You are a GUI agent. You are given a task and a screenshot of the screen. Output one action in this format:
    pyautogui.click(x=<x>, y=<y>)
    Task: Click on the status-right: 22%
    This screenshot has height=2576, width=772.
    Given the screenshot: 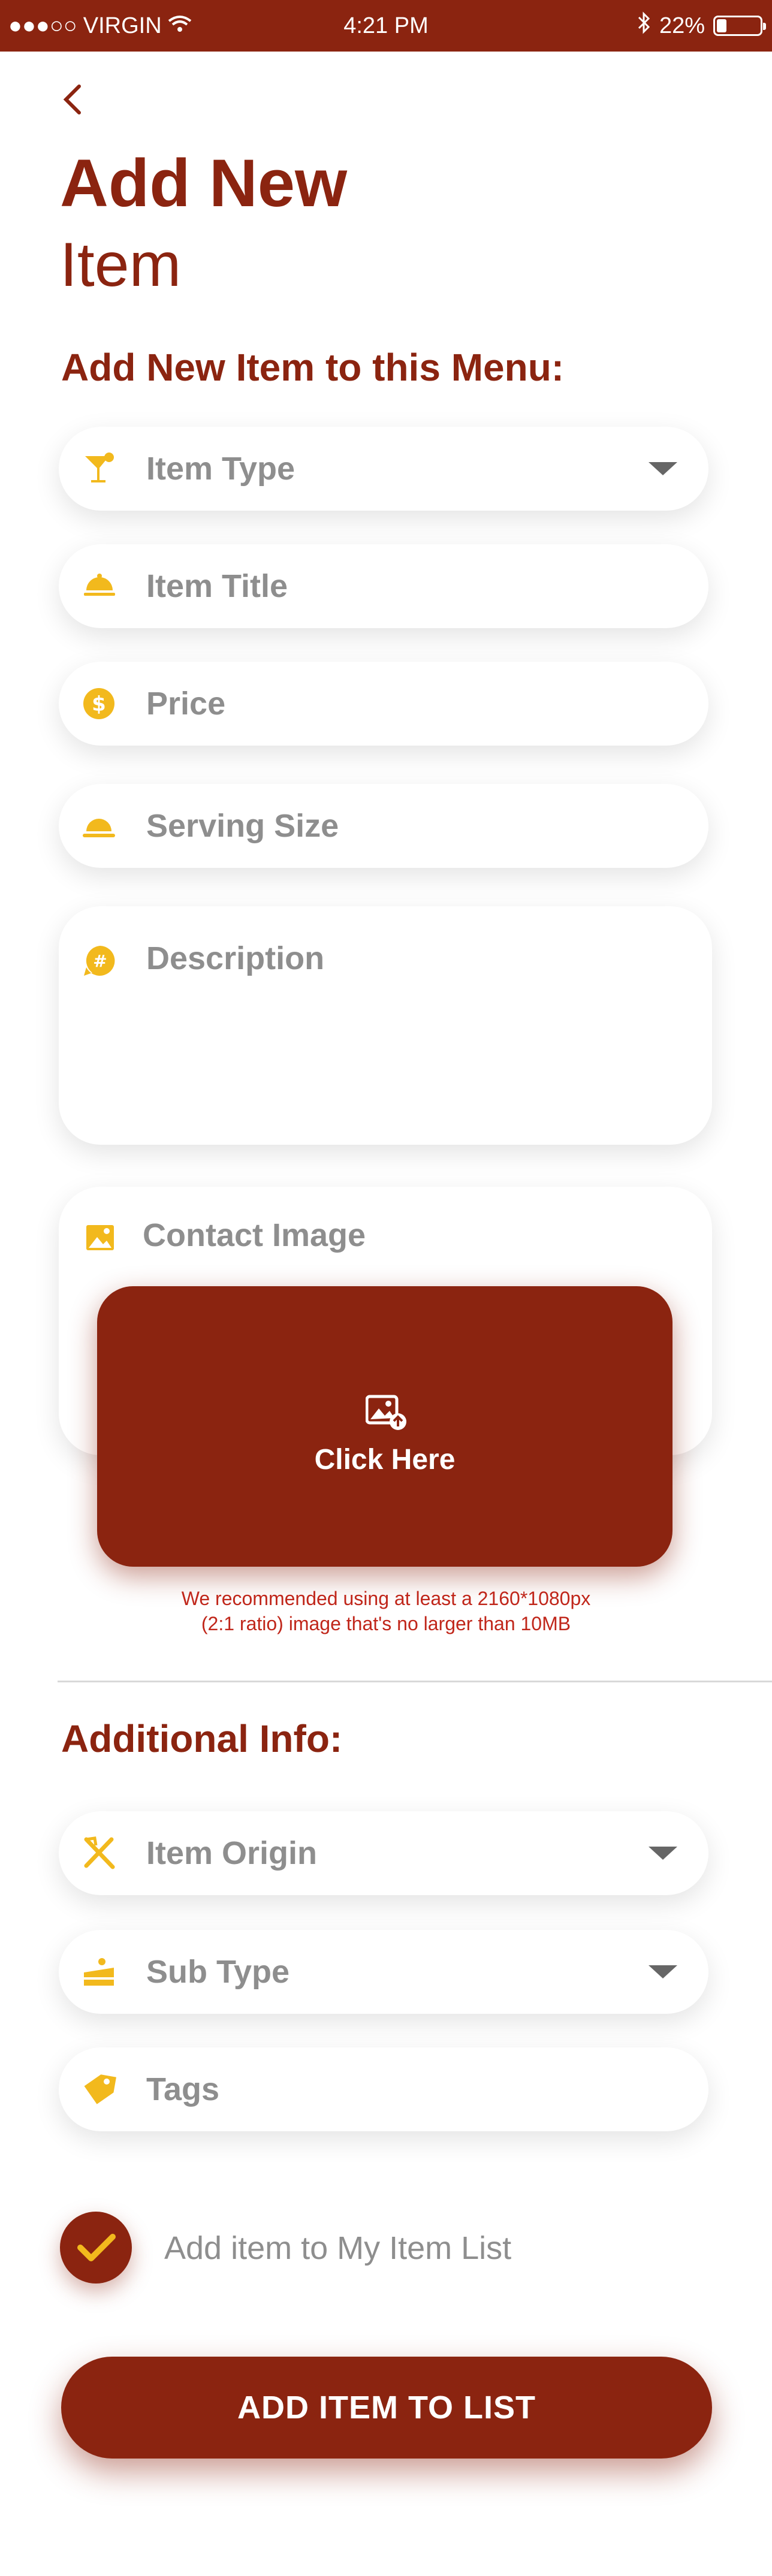 What is the action you would take?
    pyautogui.click(x=701, y=26)
    